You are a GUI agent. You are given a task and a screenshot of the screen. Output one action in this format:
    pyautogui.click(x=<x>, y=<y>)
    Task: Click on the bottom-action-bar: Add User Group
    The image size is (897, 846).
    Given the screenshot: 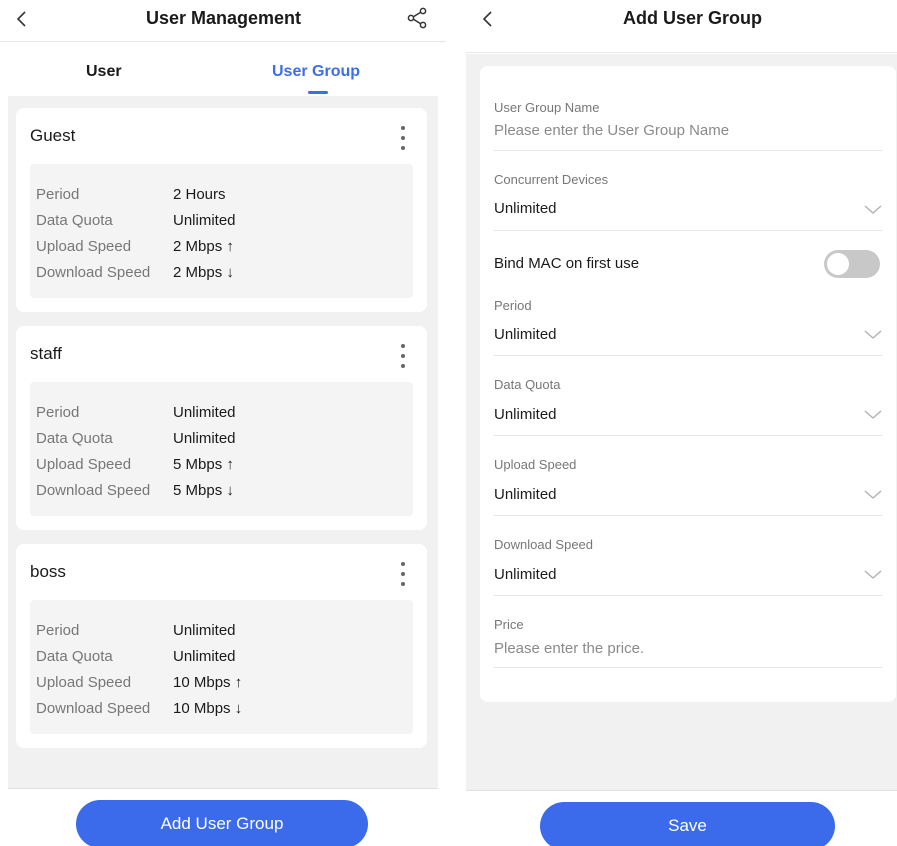 What is the action you would take?
    pyautogui.click(x=223, y=817)
    